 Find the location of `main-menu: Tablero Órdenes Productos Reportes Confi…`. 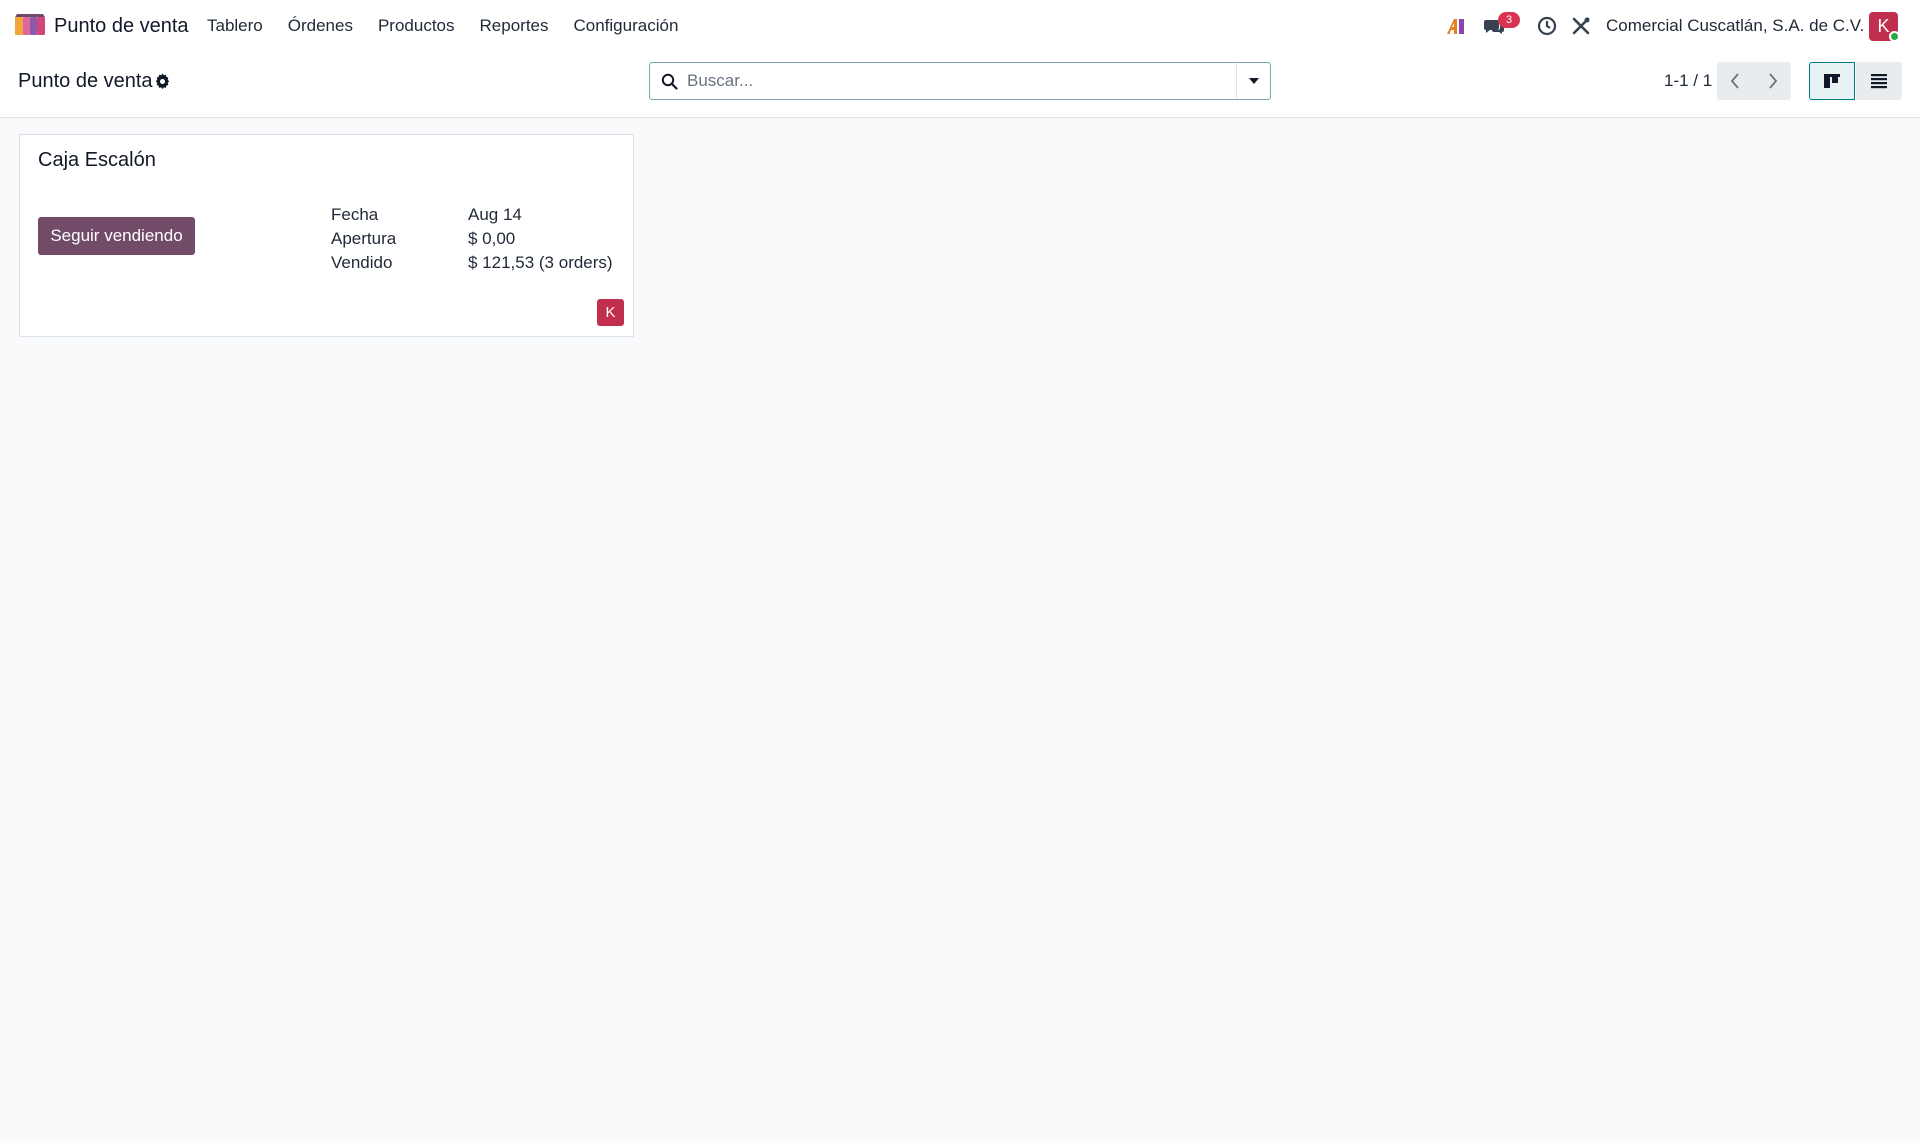

main-menu: Tablero Órdenes Productos Reportes Confi… is located at coordinates (455, 26).